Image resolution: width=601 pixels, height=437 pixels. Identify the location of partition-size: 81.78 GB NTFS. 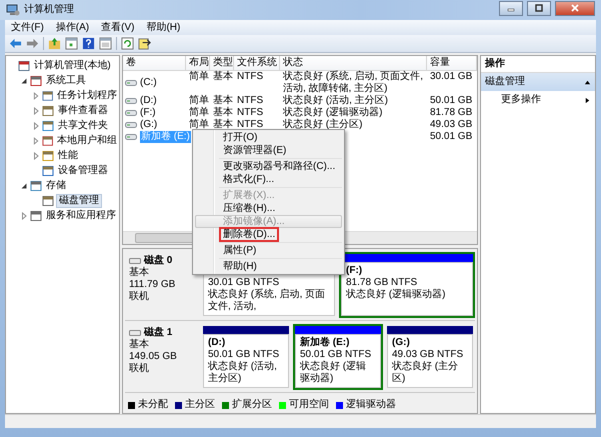
(382, 282).